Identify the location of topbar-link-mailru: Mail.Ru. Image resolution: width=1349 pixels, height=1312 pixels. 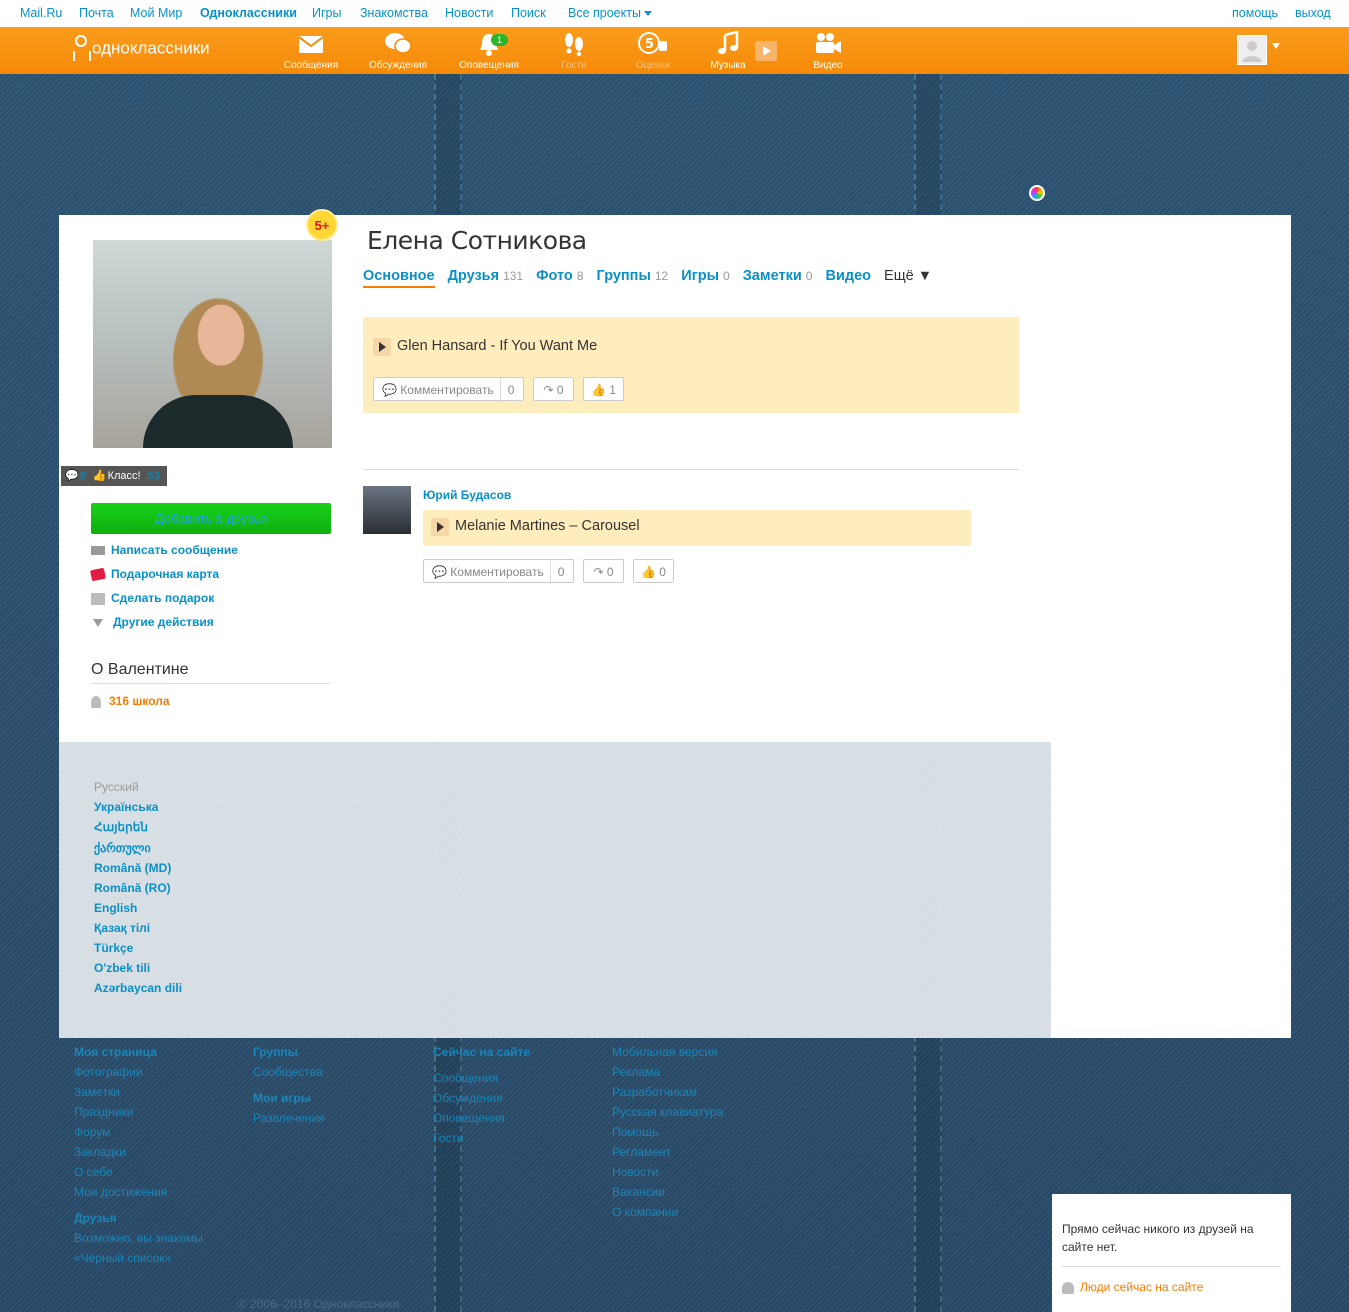
(41, 13).